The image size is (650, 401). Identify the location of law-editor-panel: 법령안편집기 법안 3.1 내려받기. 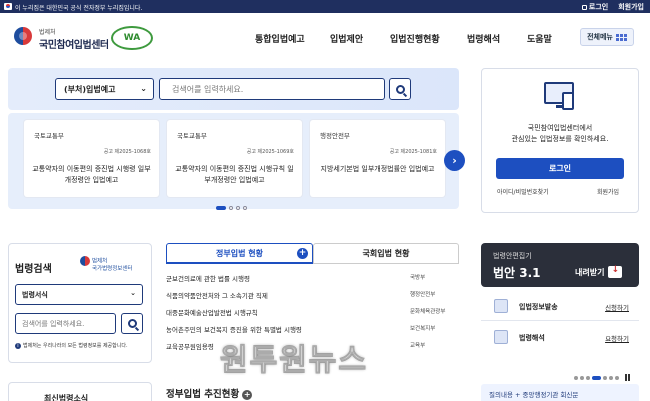
(560, 265).